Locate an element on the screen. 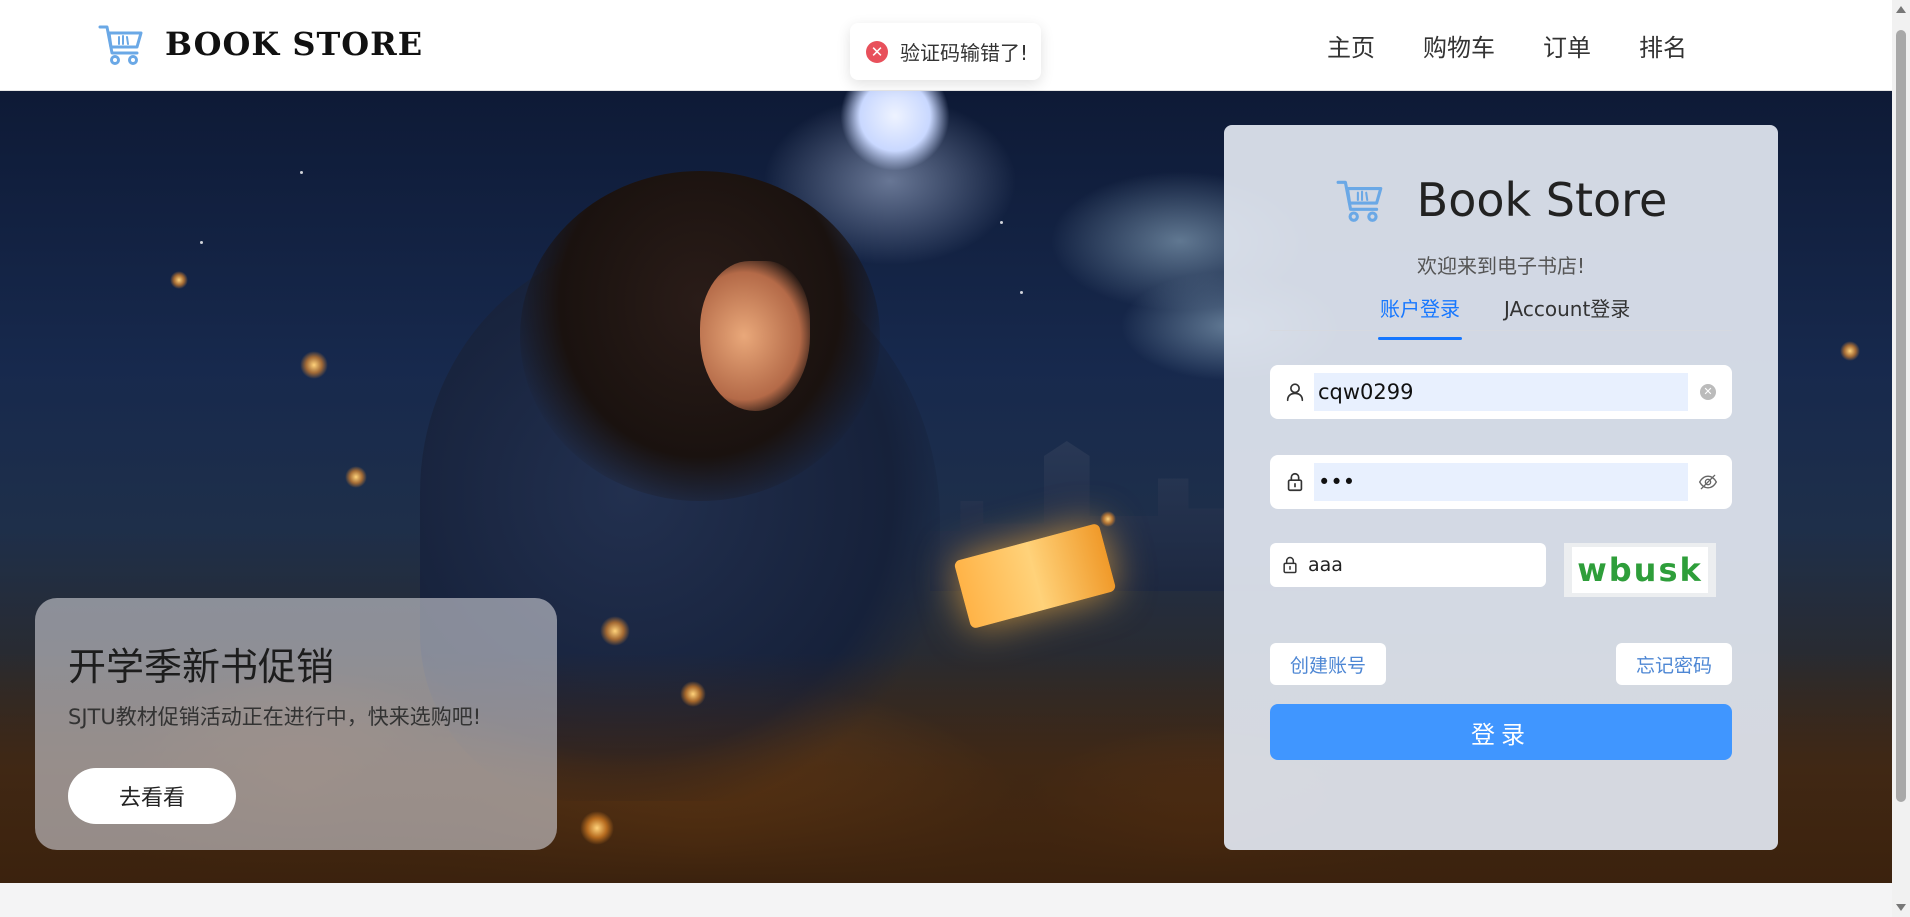  scroll-up-arrow-icon is located at coordinates (1901, 9).